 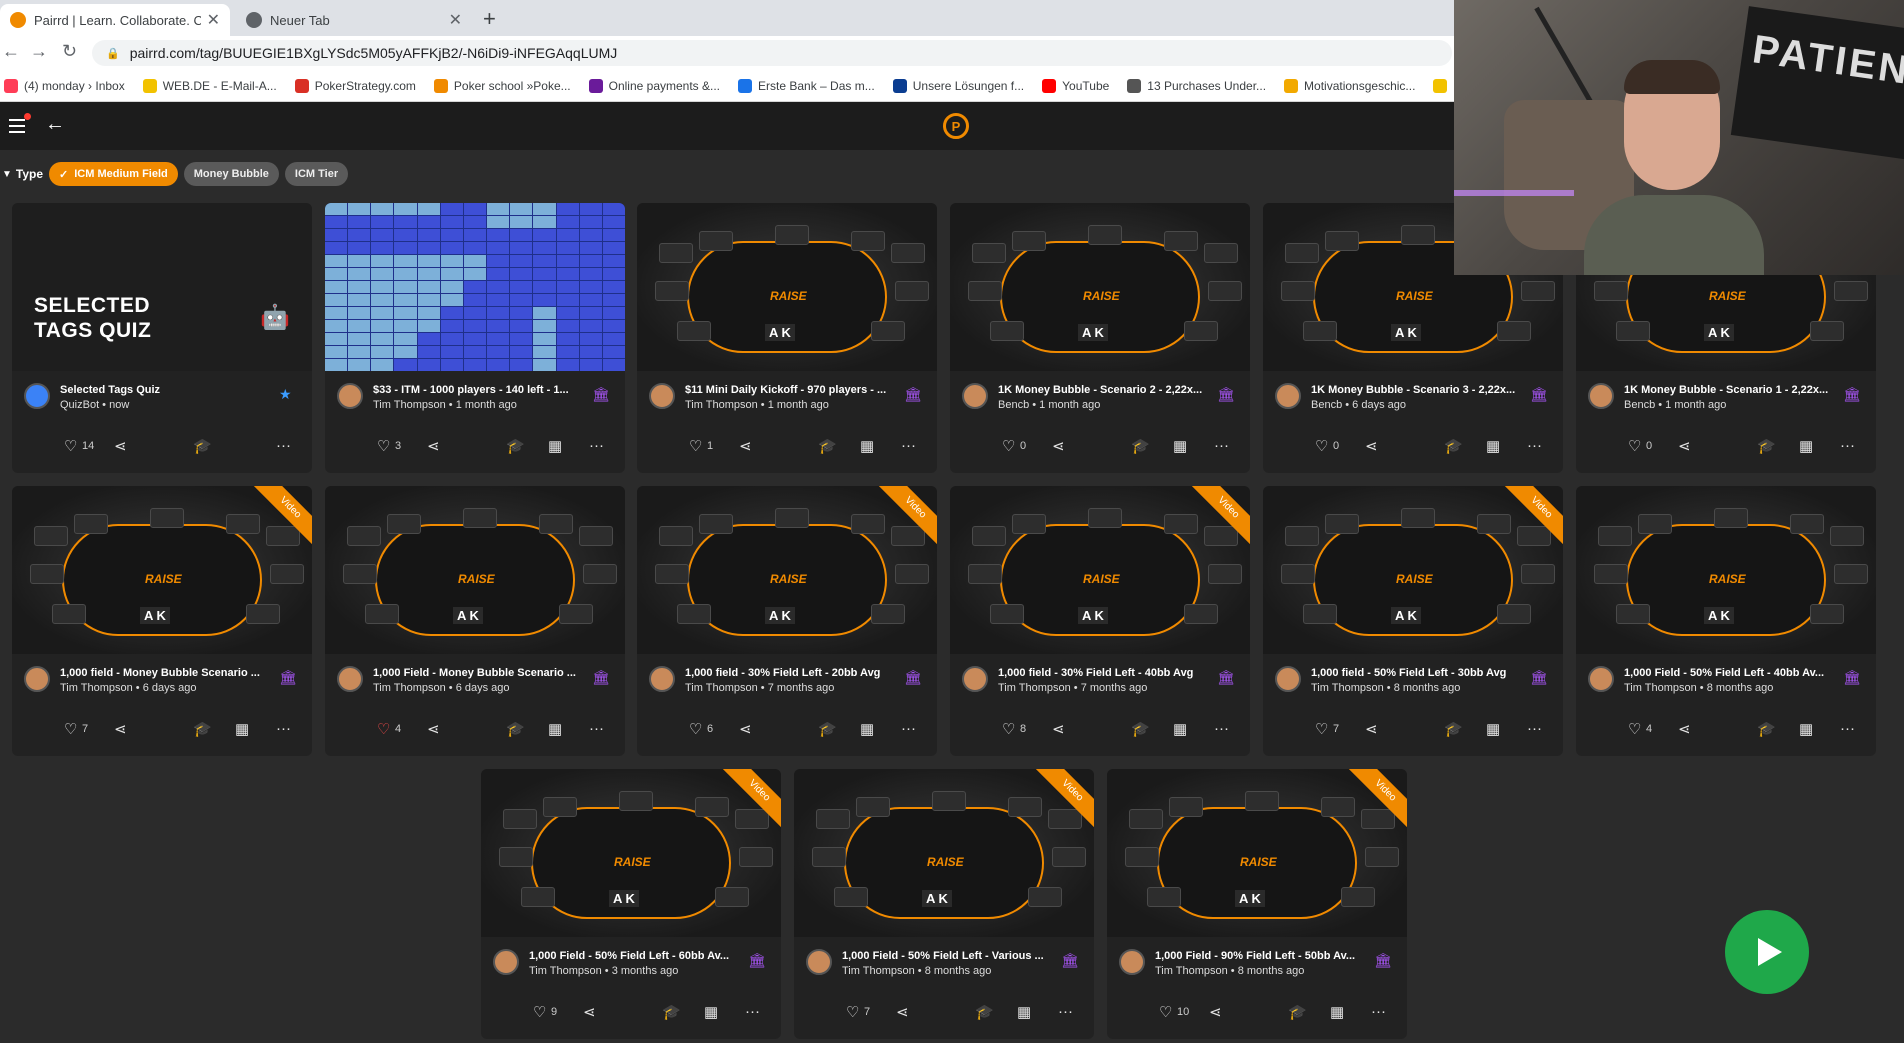 What do you see at coordinates (55, 124) in the screenshot?
I see `back-icon: ←` at bounding box center [55, 124].